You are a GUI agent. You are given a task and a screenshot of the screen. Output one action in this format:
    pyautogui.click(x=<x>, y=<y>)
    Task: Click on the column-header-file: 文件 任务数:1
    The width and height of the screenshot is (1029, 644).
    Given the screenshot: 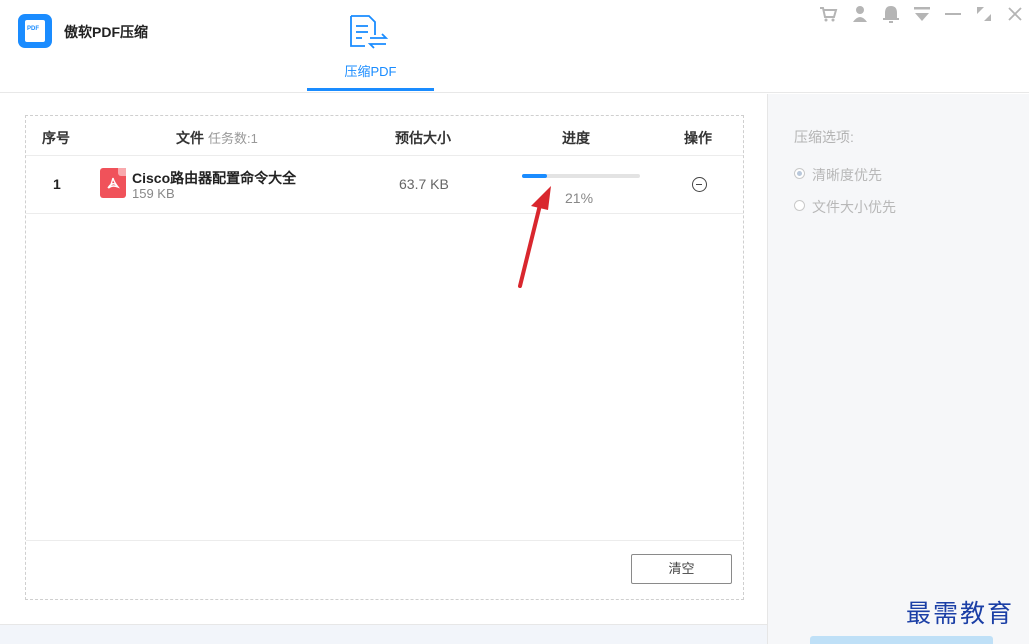 What is the action you would take?
    pyautogui.click(x=217, y=138)
    